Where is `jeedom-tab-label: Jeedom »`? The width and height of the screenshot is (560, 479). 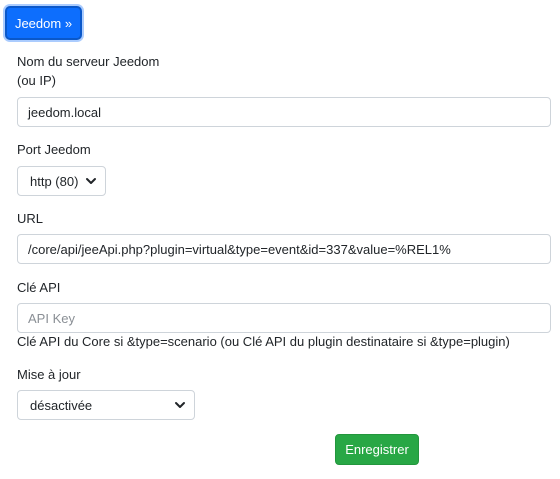
jeedom-tab-label: Jeedom » is located at coordinates (43, 23).